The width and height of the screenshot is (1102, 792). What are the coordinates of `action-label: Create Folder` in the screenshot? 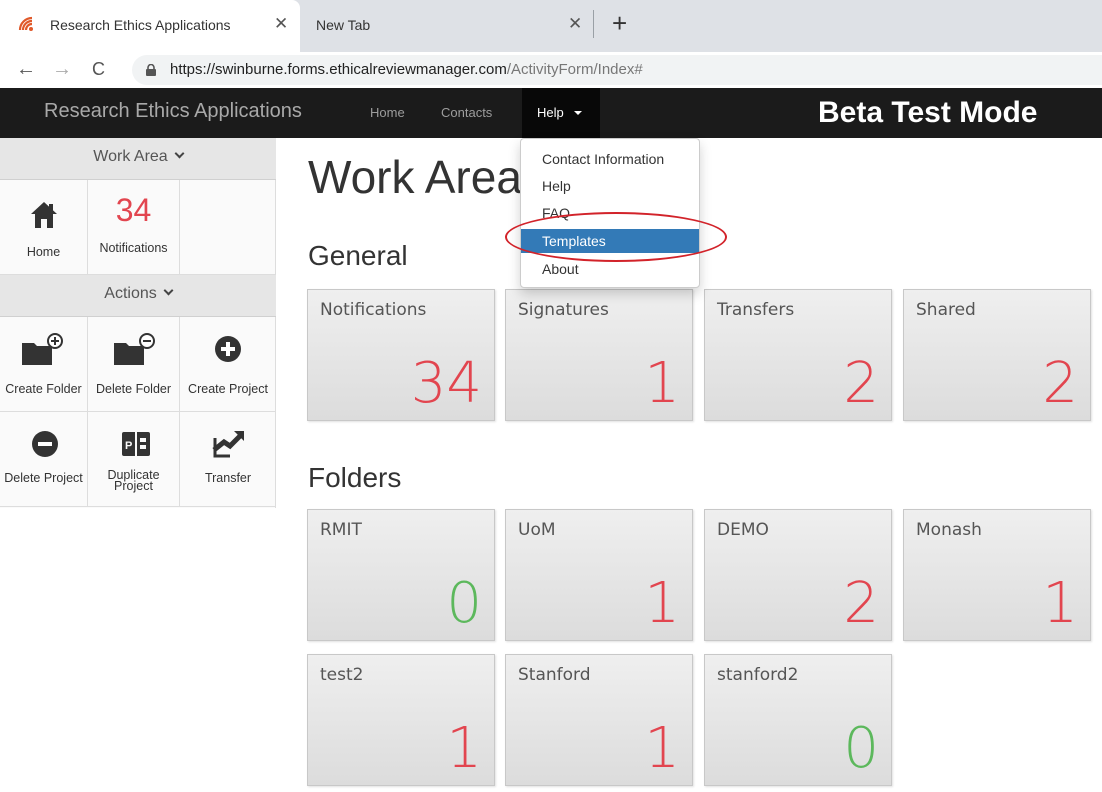 It's located at (43, 389).